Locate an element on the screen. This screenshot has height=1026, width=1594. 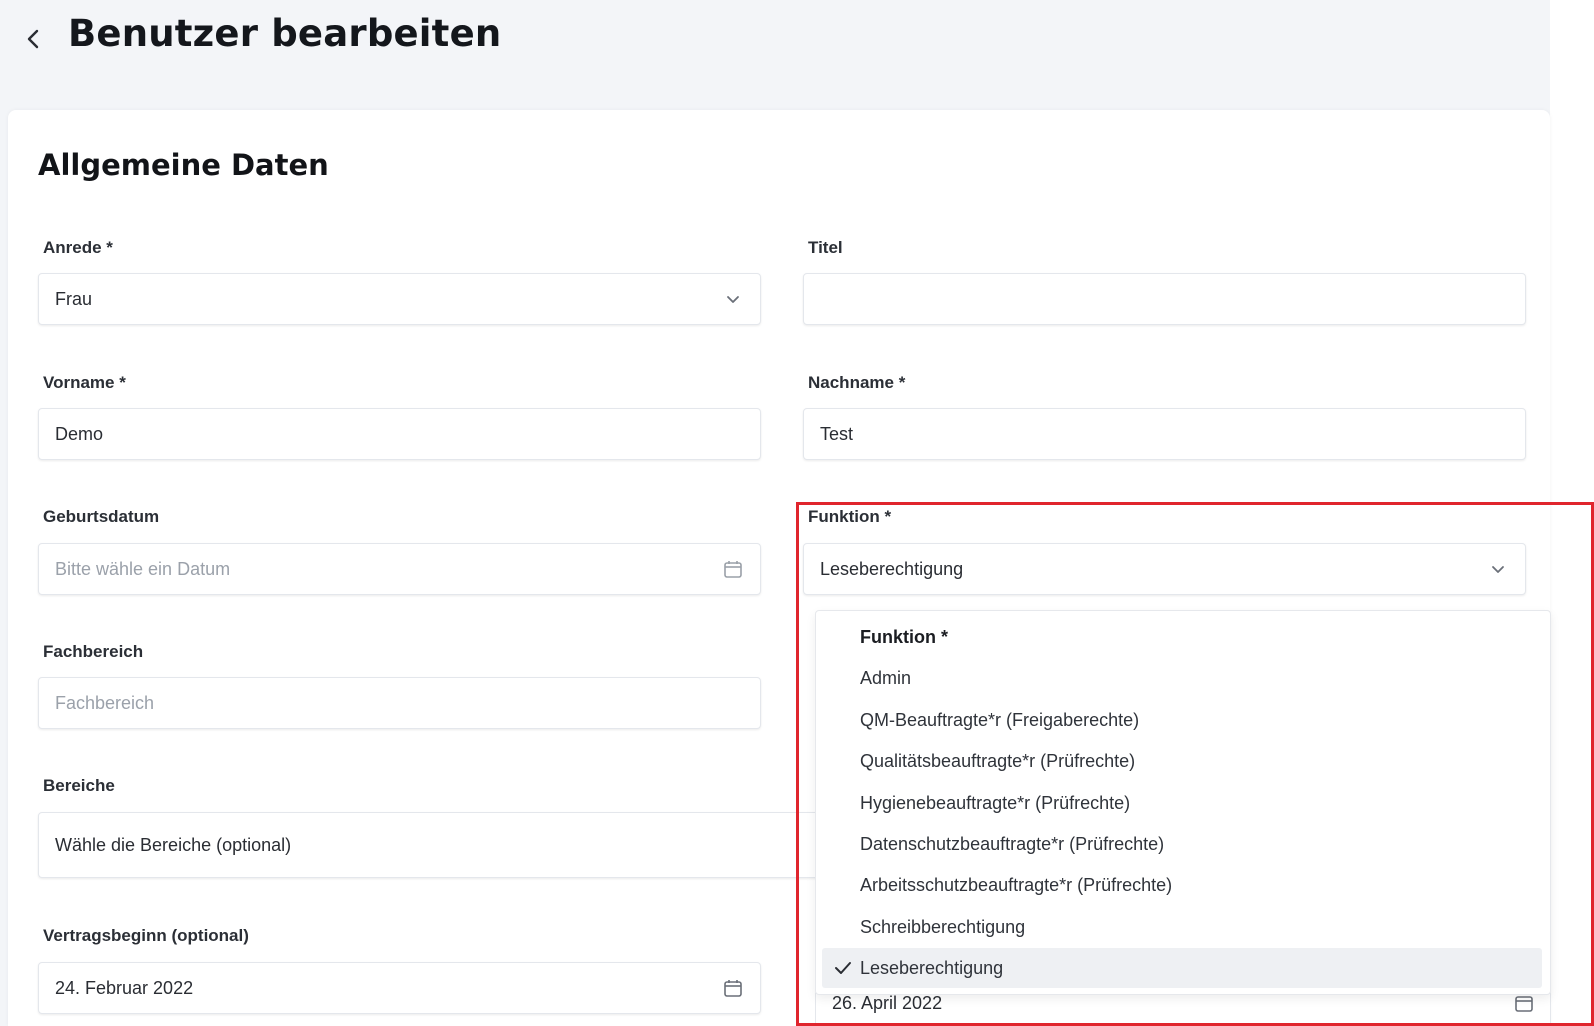
option-label: Leseberechtigung is located at coordinates (932, 967).